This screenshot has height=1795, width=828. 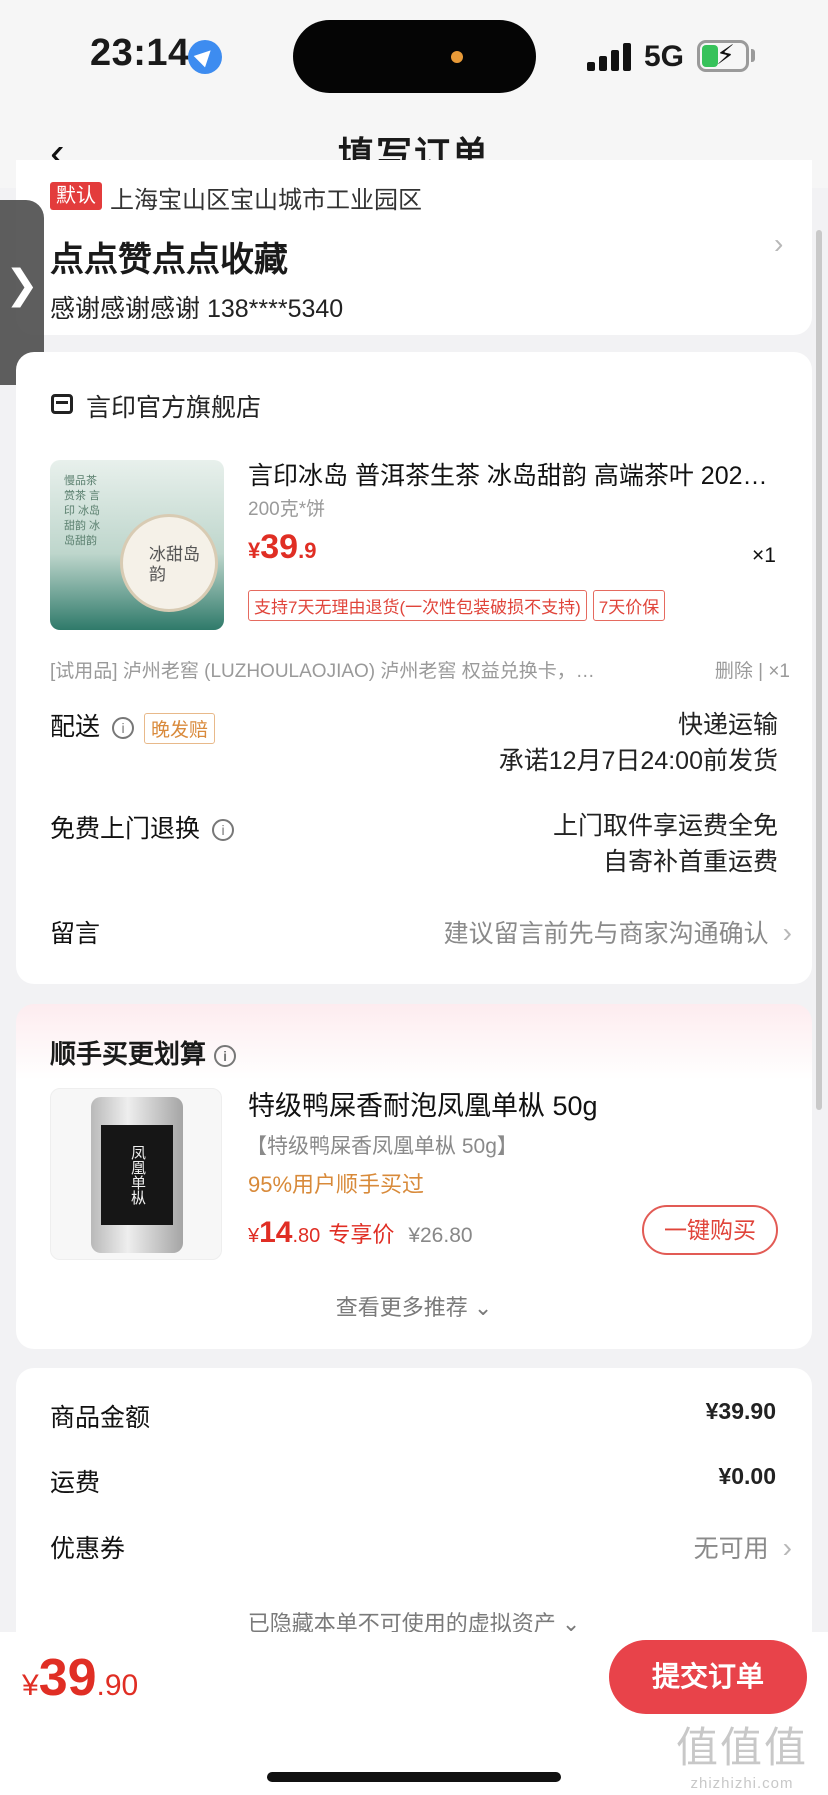 I want to click on delivery-info: 快递运输 承诺12月7日24:00前发货, so click(x=638, y=743).